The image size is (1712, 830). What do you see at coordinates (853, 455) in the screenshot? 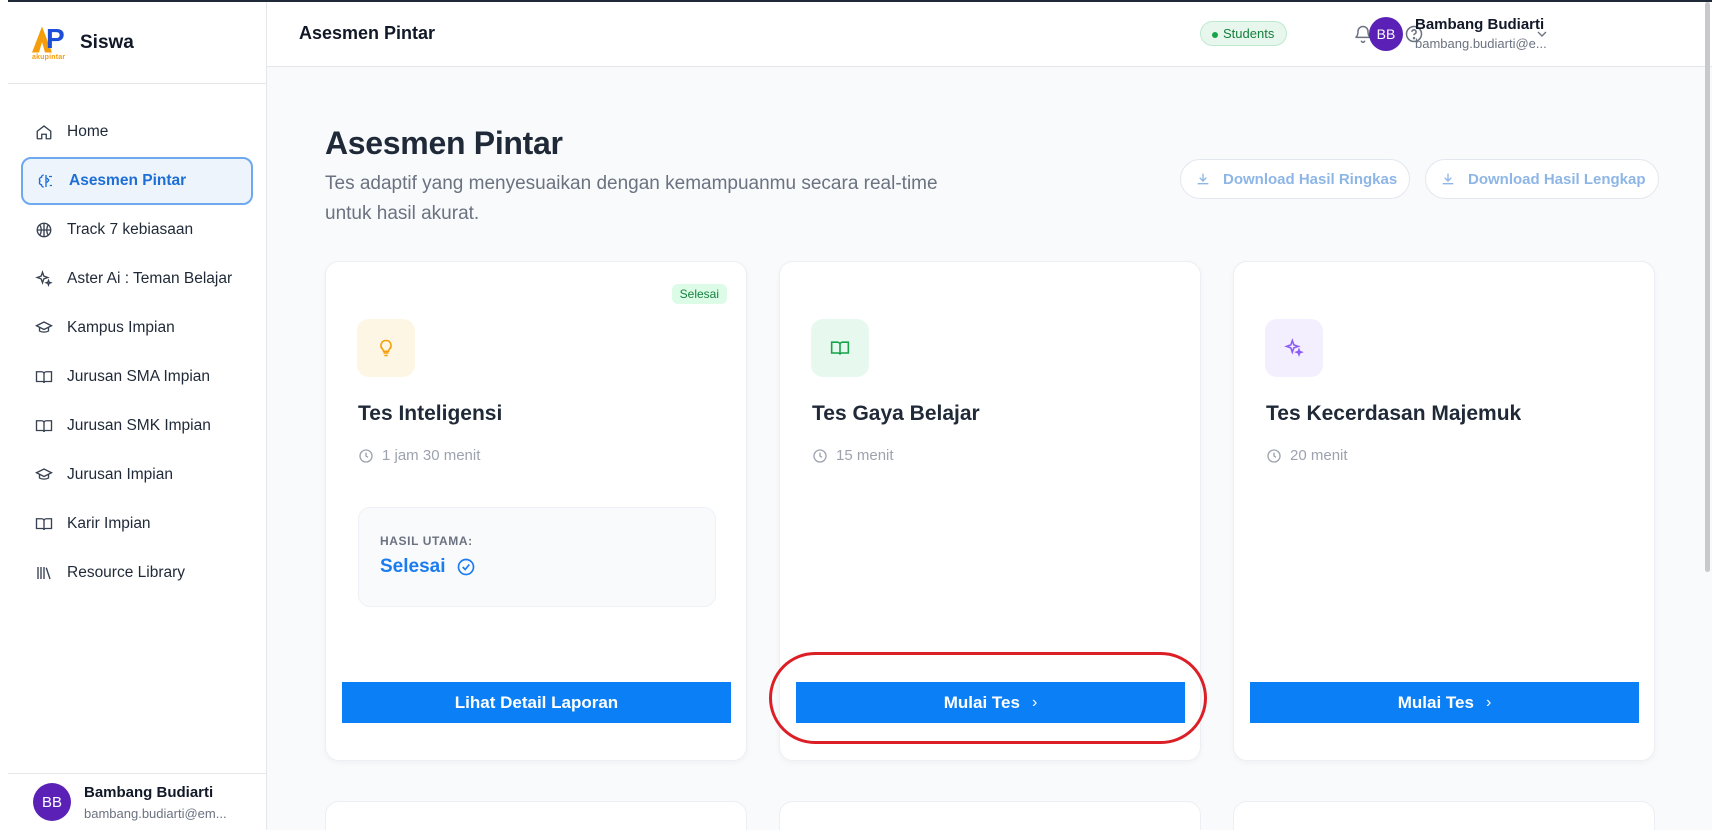
I see `card-duration: 15 menit` at bounding box center [853, 455].